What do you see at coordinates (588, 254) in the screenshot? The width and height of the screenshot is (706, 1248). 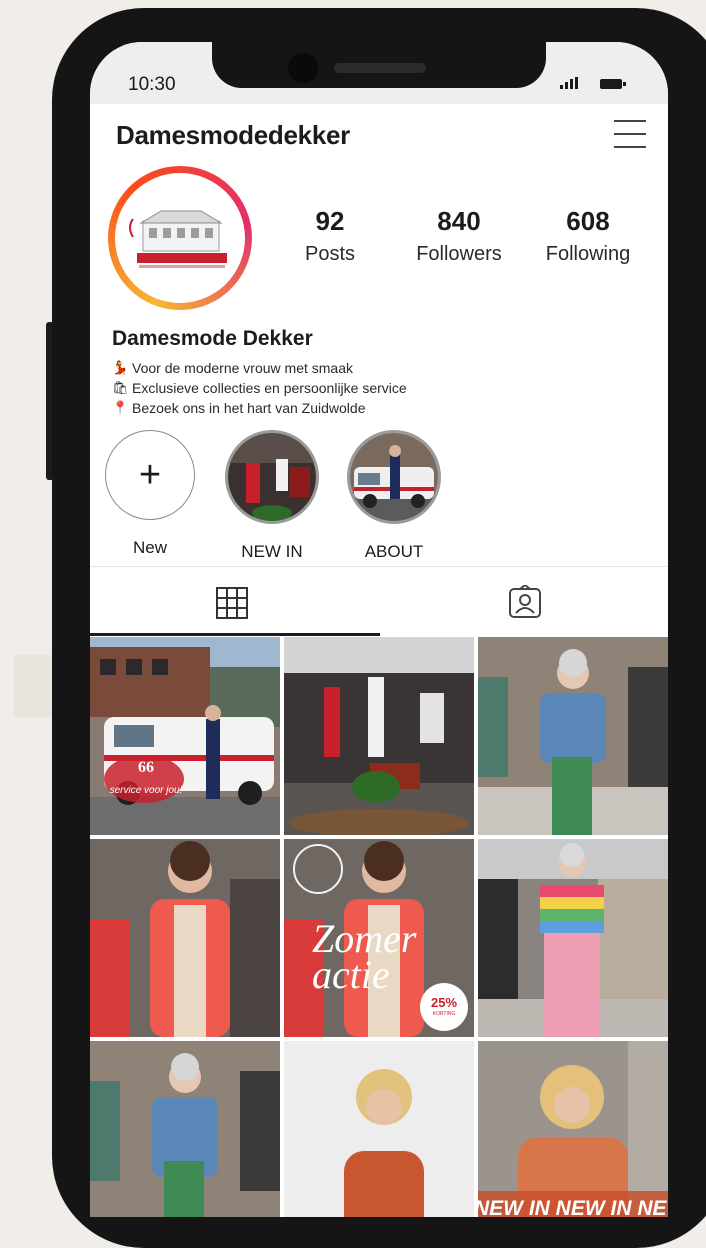 I see `stat-following-label: Following` at bounding box center [588, 254].